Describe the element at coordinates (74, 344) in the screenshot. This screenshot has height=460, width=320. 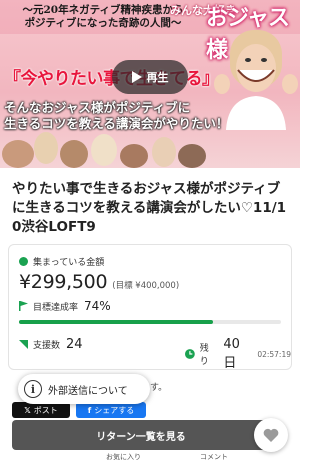
I see `supporters-count: 24` at that location.